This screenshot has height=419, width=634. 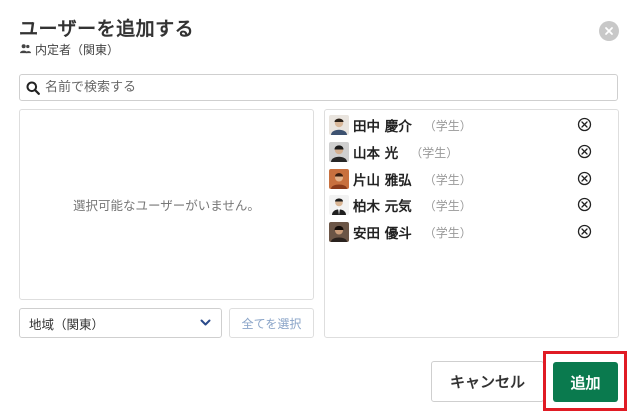 I want to click on selected-user-row: 柏木 元気 （学生）, so click(x=471, y=205).